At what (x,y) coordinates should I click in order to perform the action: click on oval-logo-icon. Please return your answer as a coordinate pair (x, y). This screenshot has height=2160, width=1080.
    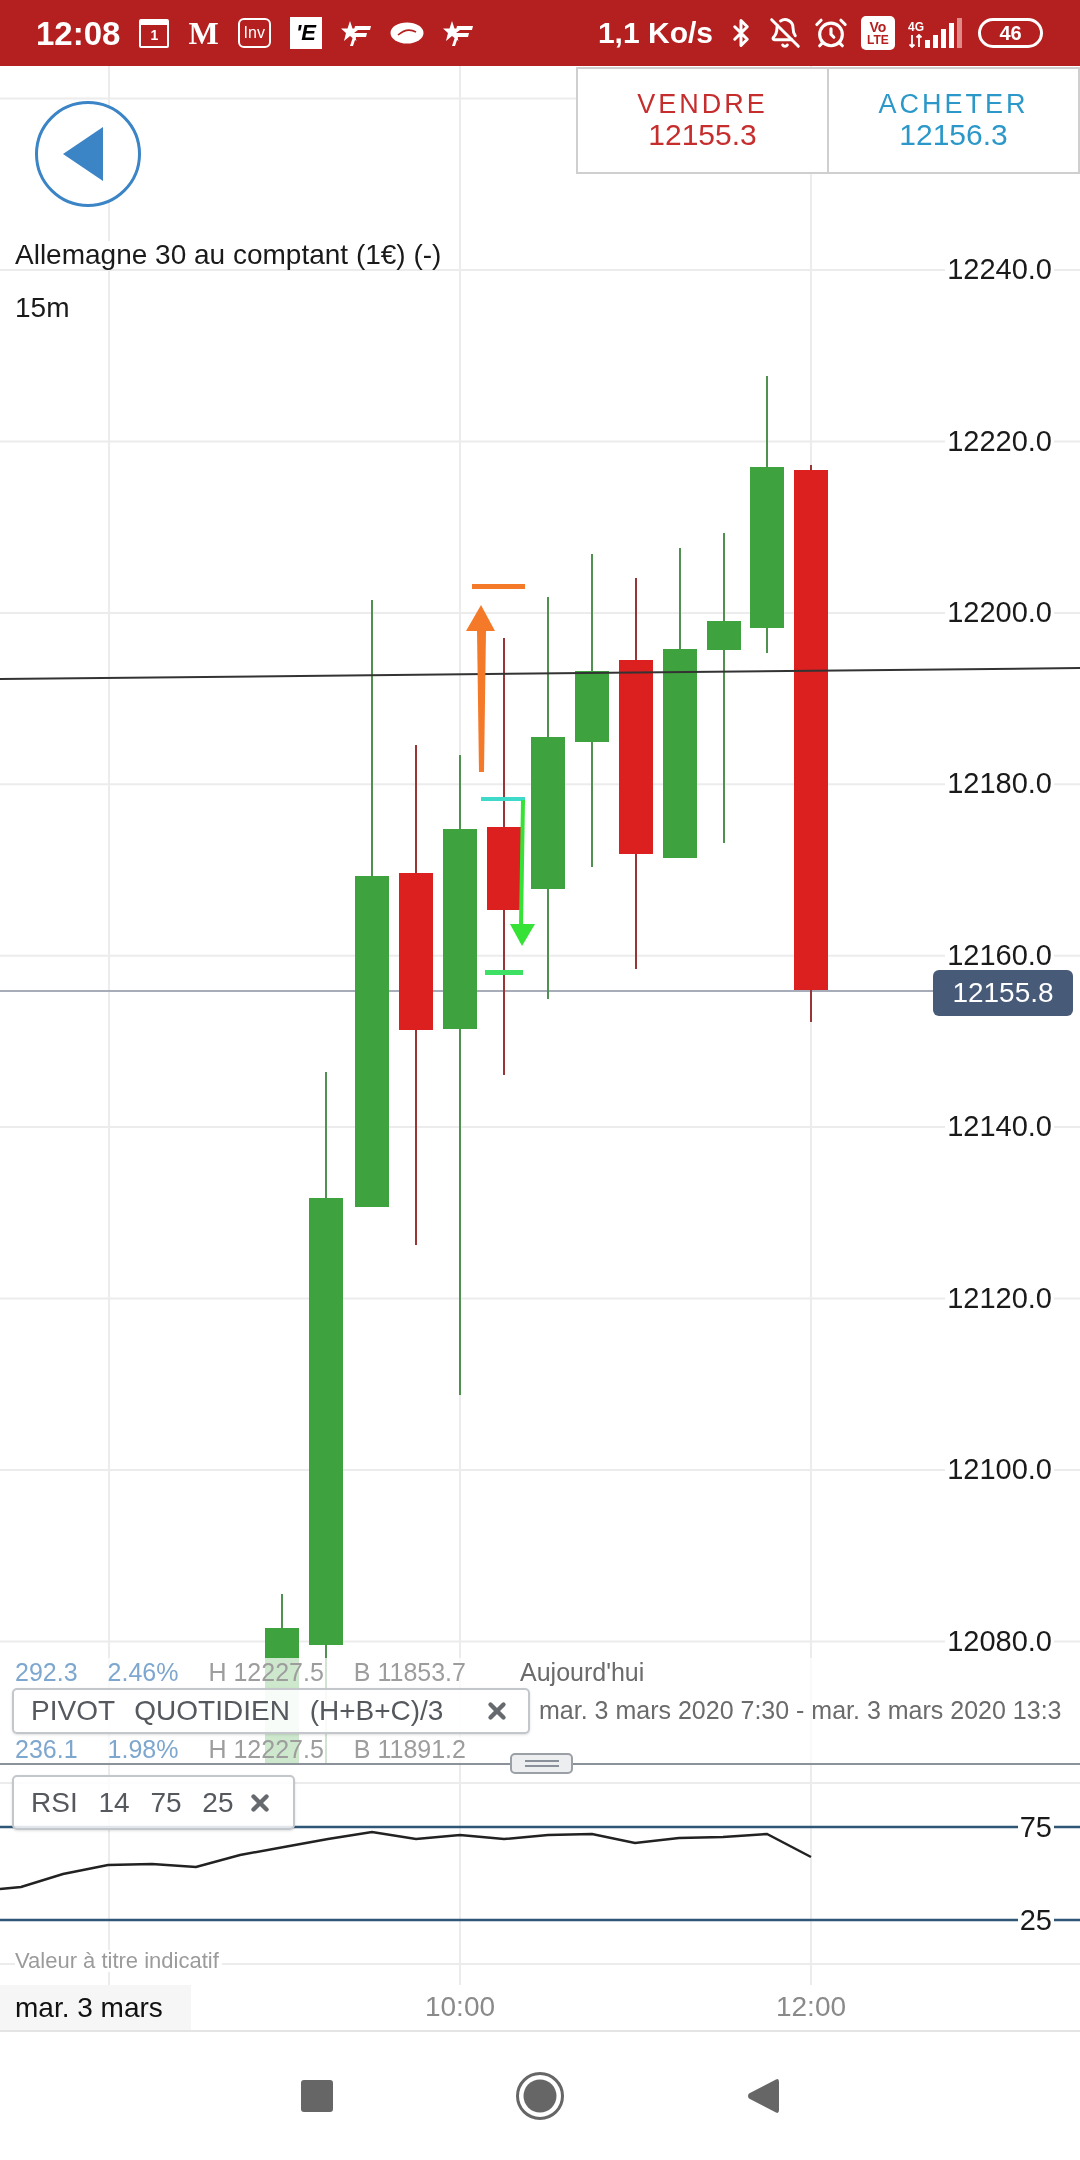
    Looking at the image, I should click on (406, 33).